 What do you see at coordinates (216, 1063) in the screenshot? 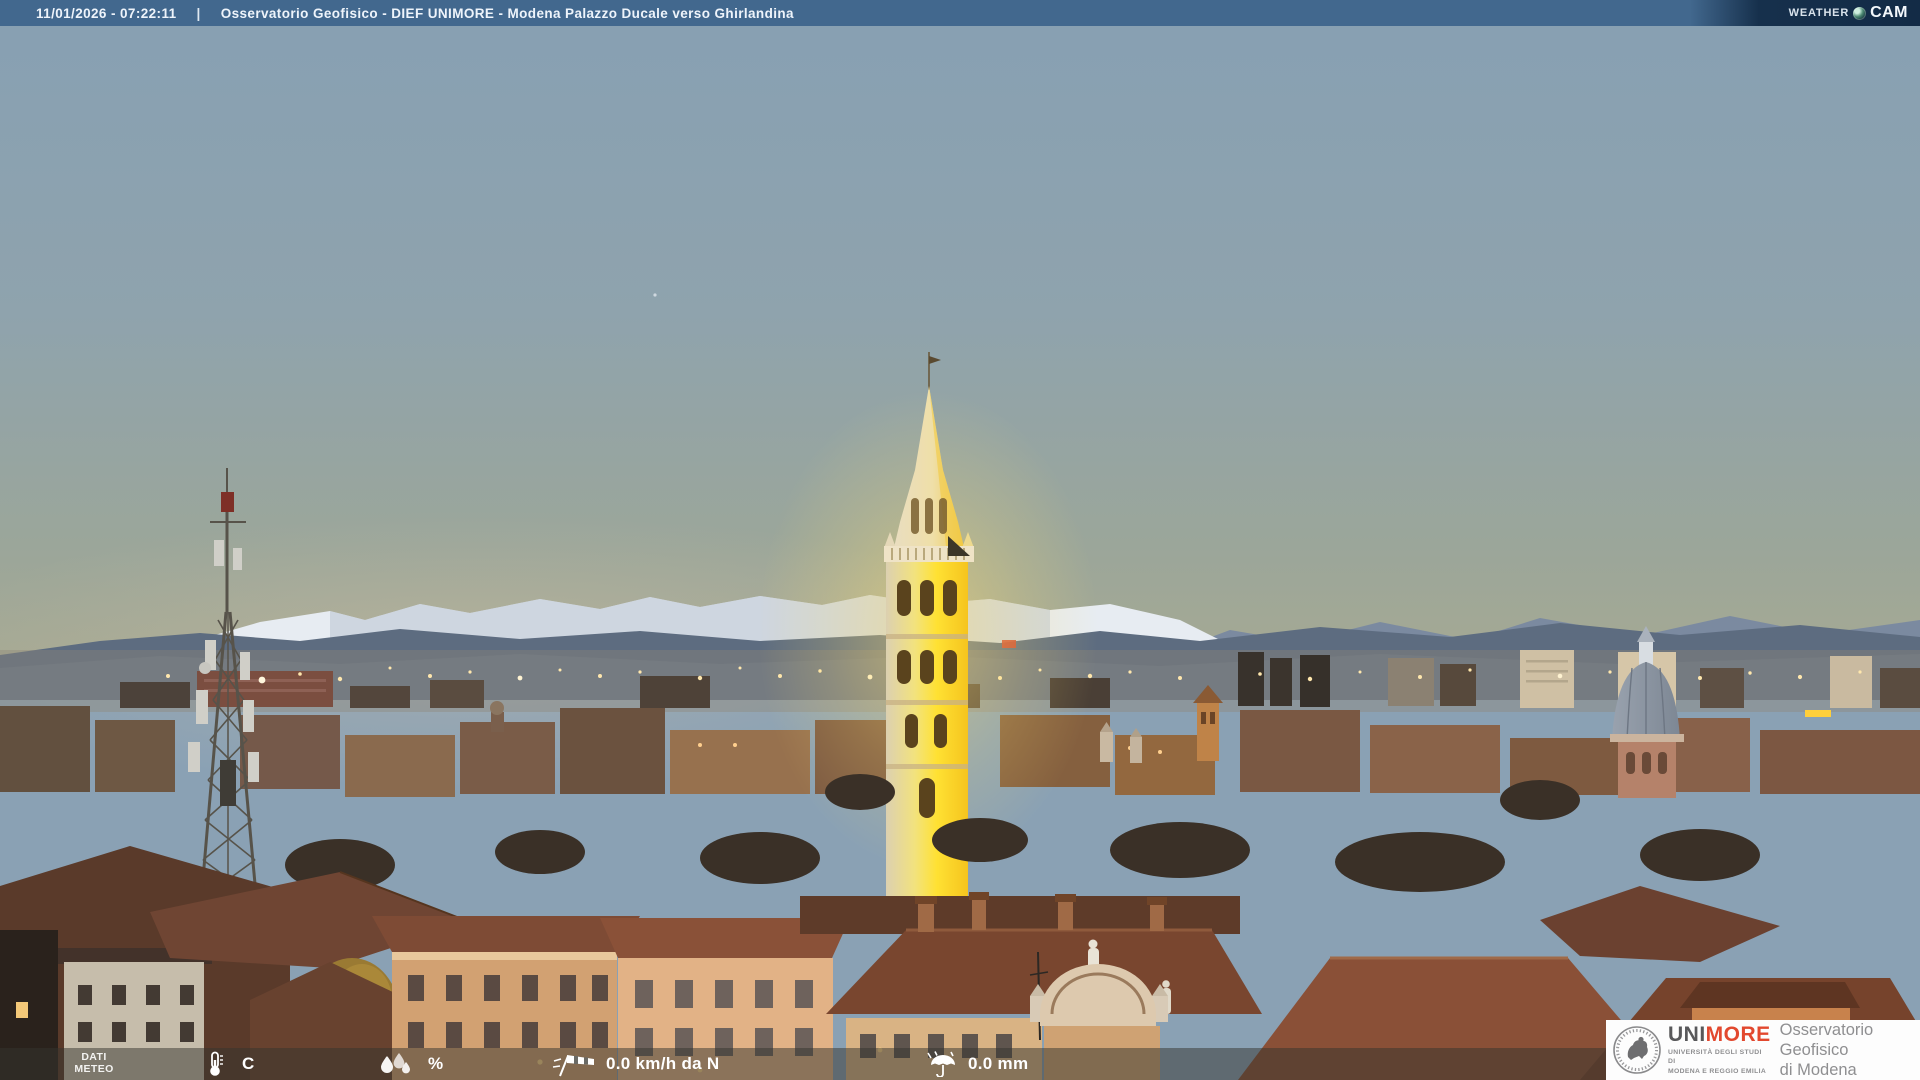
I see `thermometer-icon` at bounding box center [216, 1063].